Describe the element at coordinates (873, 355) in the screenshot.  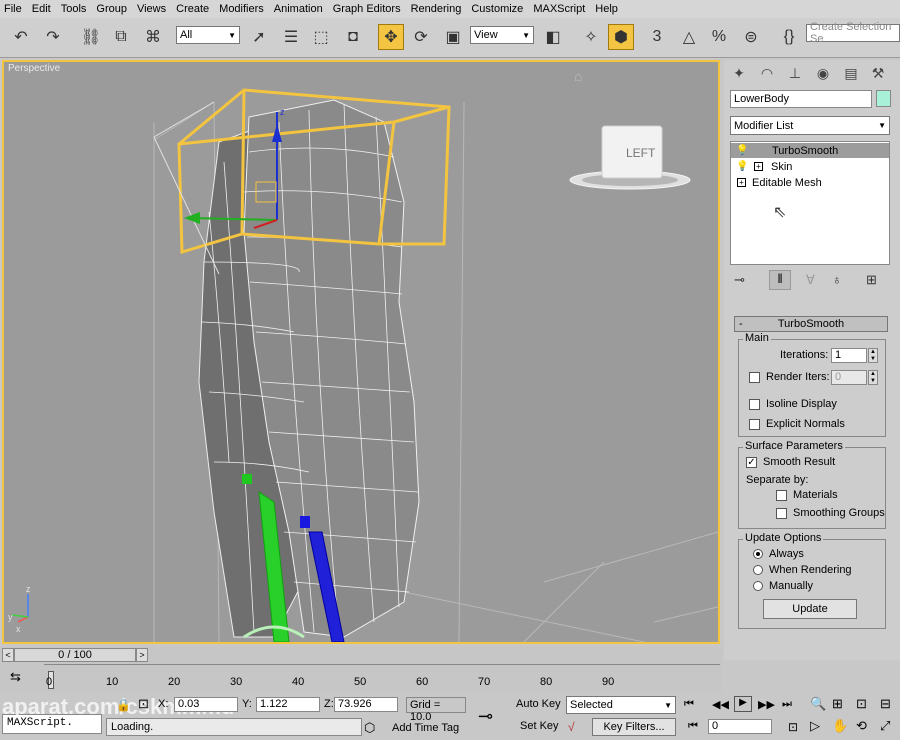
I see `iterations-spinner-arrows: ▲ ▼` at that location.